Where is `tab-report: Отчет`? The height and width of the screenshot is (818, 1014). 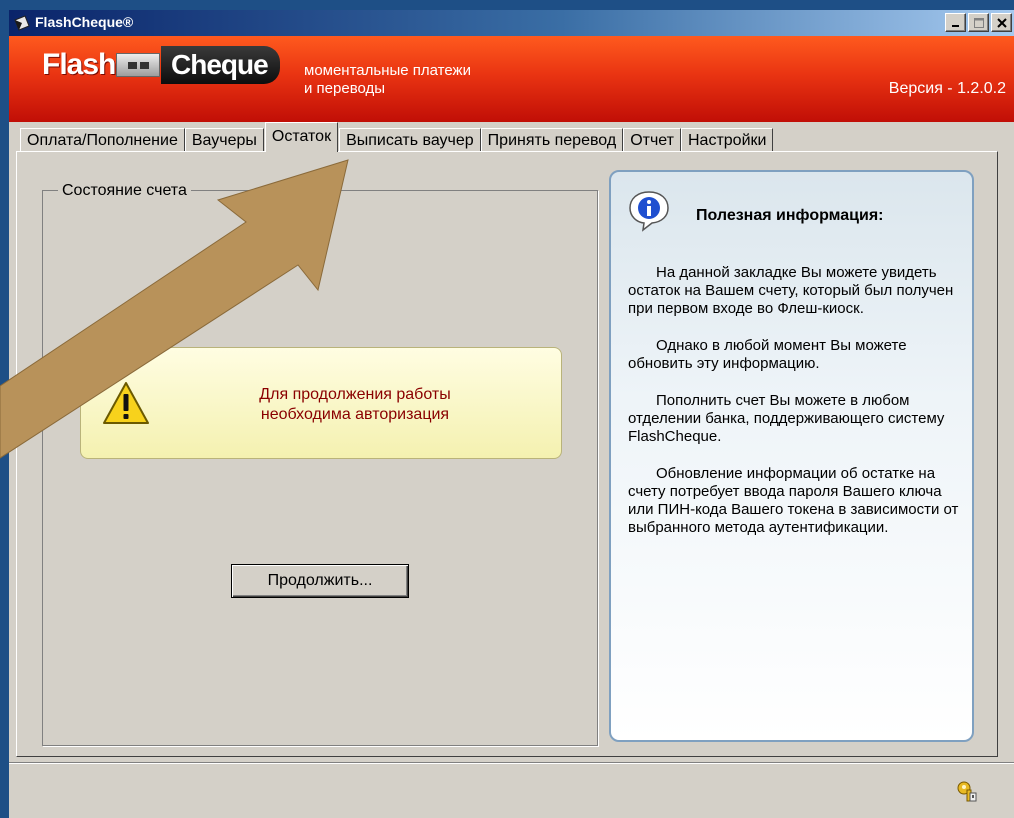
tab-report: Отчет is located at coordinates (652, 140).